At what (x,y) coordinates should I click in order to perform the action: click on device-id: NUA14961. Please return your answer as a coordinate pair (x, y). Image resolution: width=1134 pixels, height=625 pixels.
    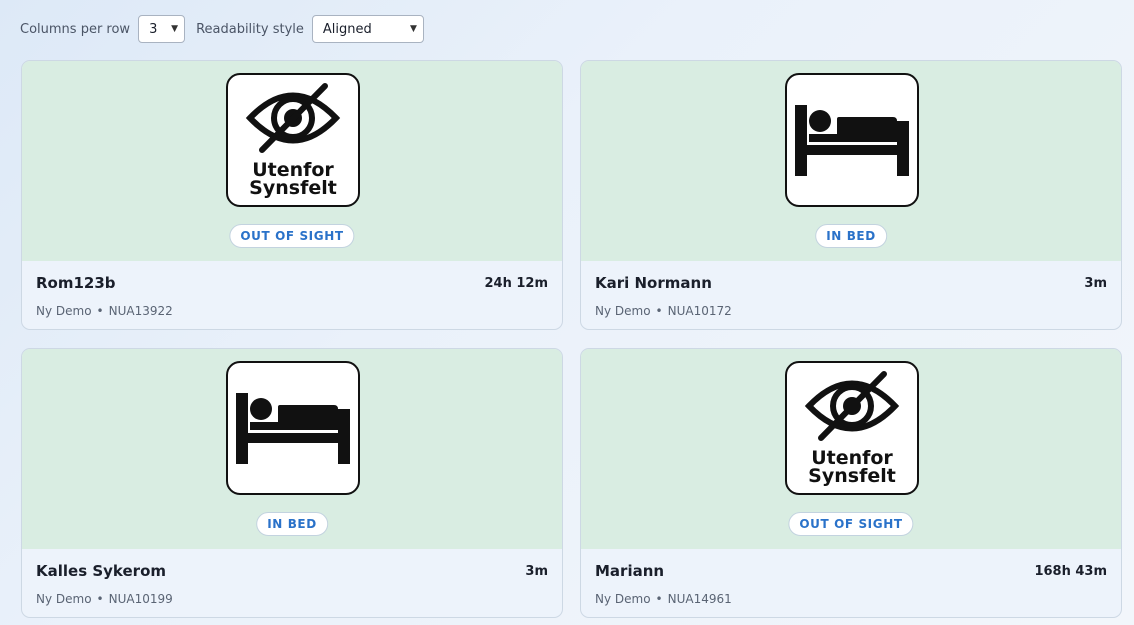
    Looking at the image, I should click on (699, 599).